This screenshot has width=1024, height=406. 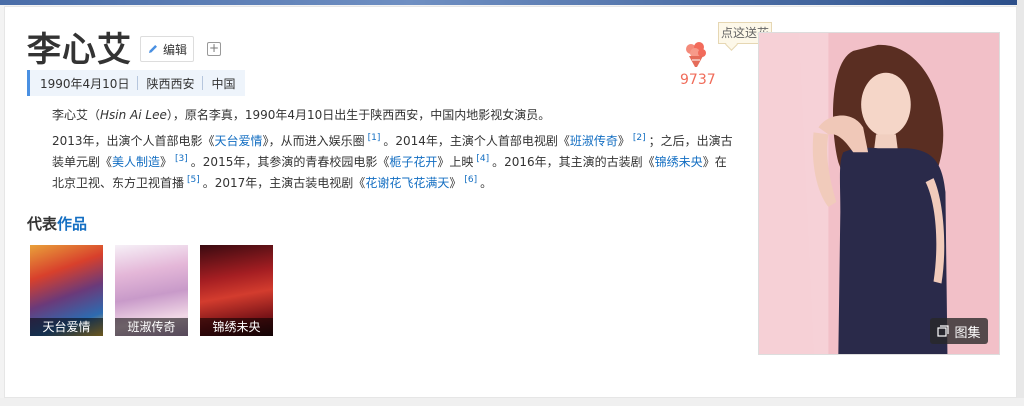 I want to click on work-title: 锦绣未央, so click(x=236, y=327).